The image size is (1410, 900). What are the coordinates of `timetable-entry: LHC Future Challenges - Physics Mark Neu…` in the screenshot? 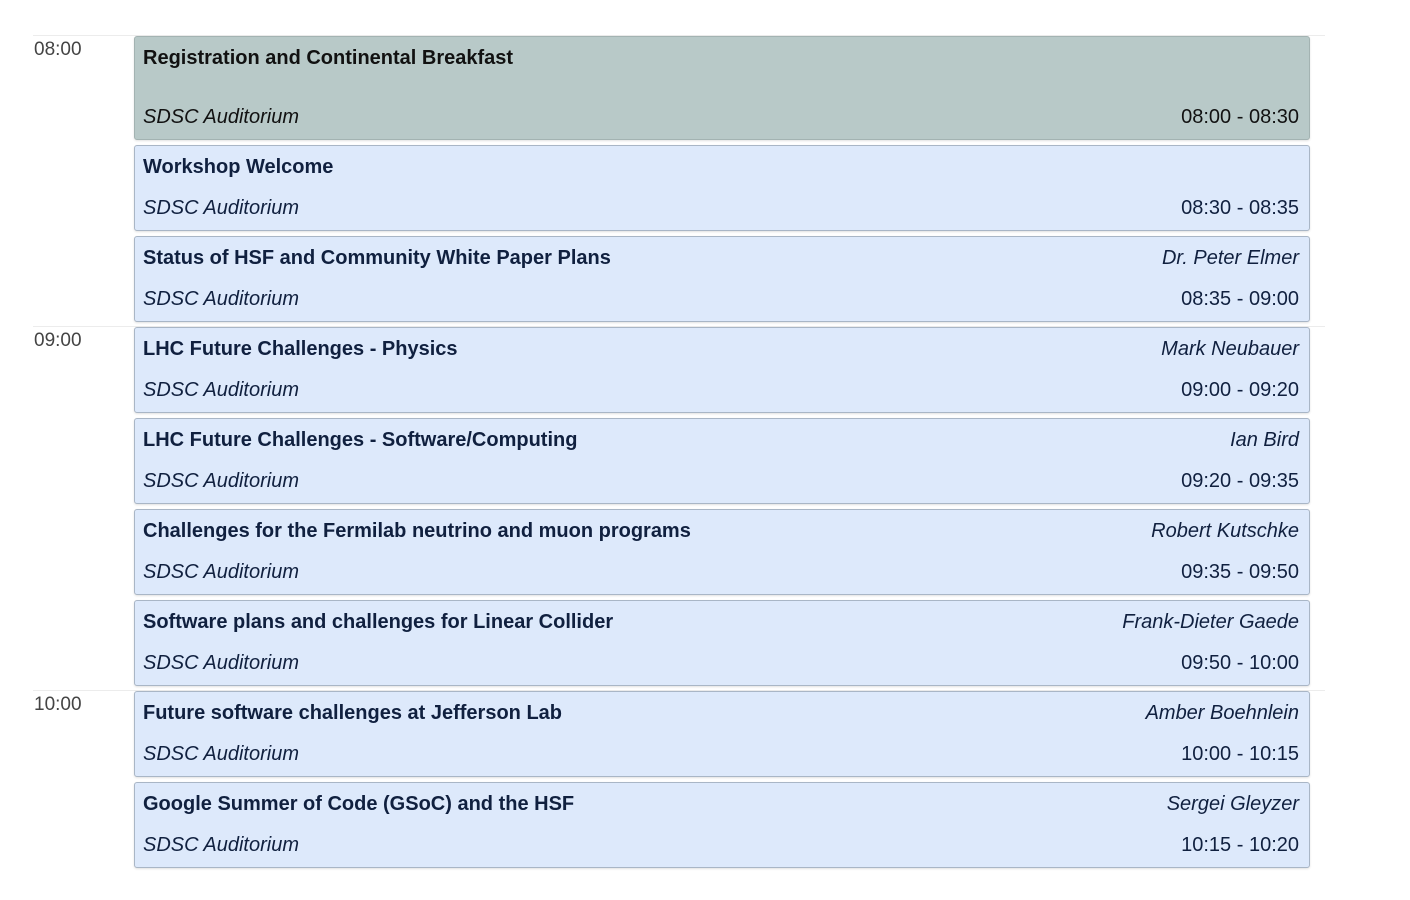 It's located at (722, 370).